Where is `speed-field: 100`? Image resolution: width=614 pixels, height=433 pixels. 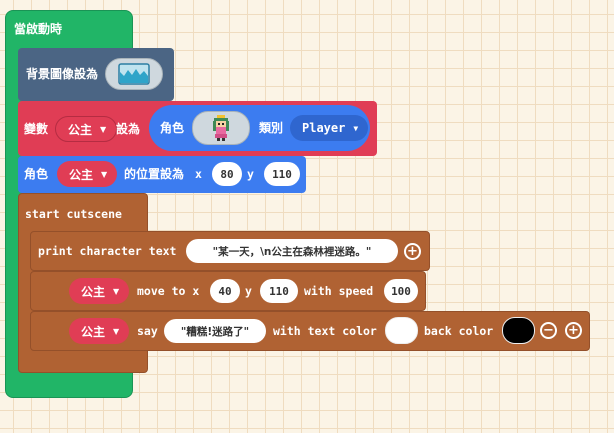
speed-field: 100 is located at coordinates (401, 291).